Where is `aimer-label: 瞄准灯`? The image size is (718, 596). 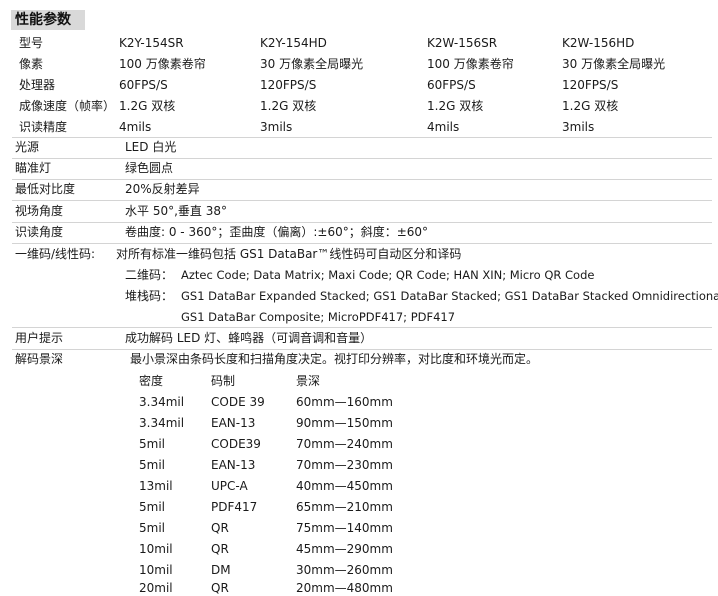
aimer-label: 瞄准灯 is located at coordinates (33, 168).